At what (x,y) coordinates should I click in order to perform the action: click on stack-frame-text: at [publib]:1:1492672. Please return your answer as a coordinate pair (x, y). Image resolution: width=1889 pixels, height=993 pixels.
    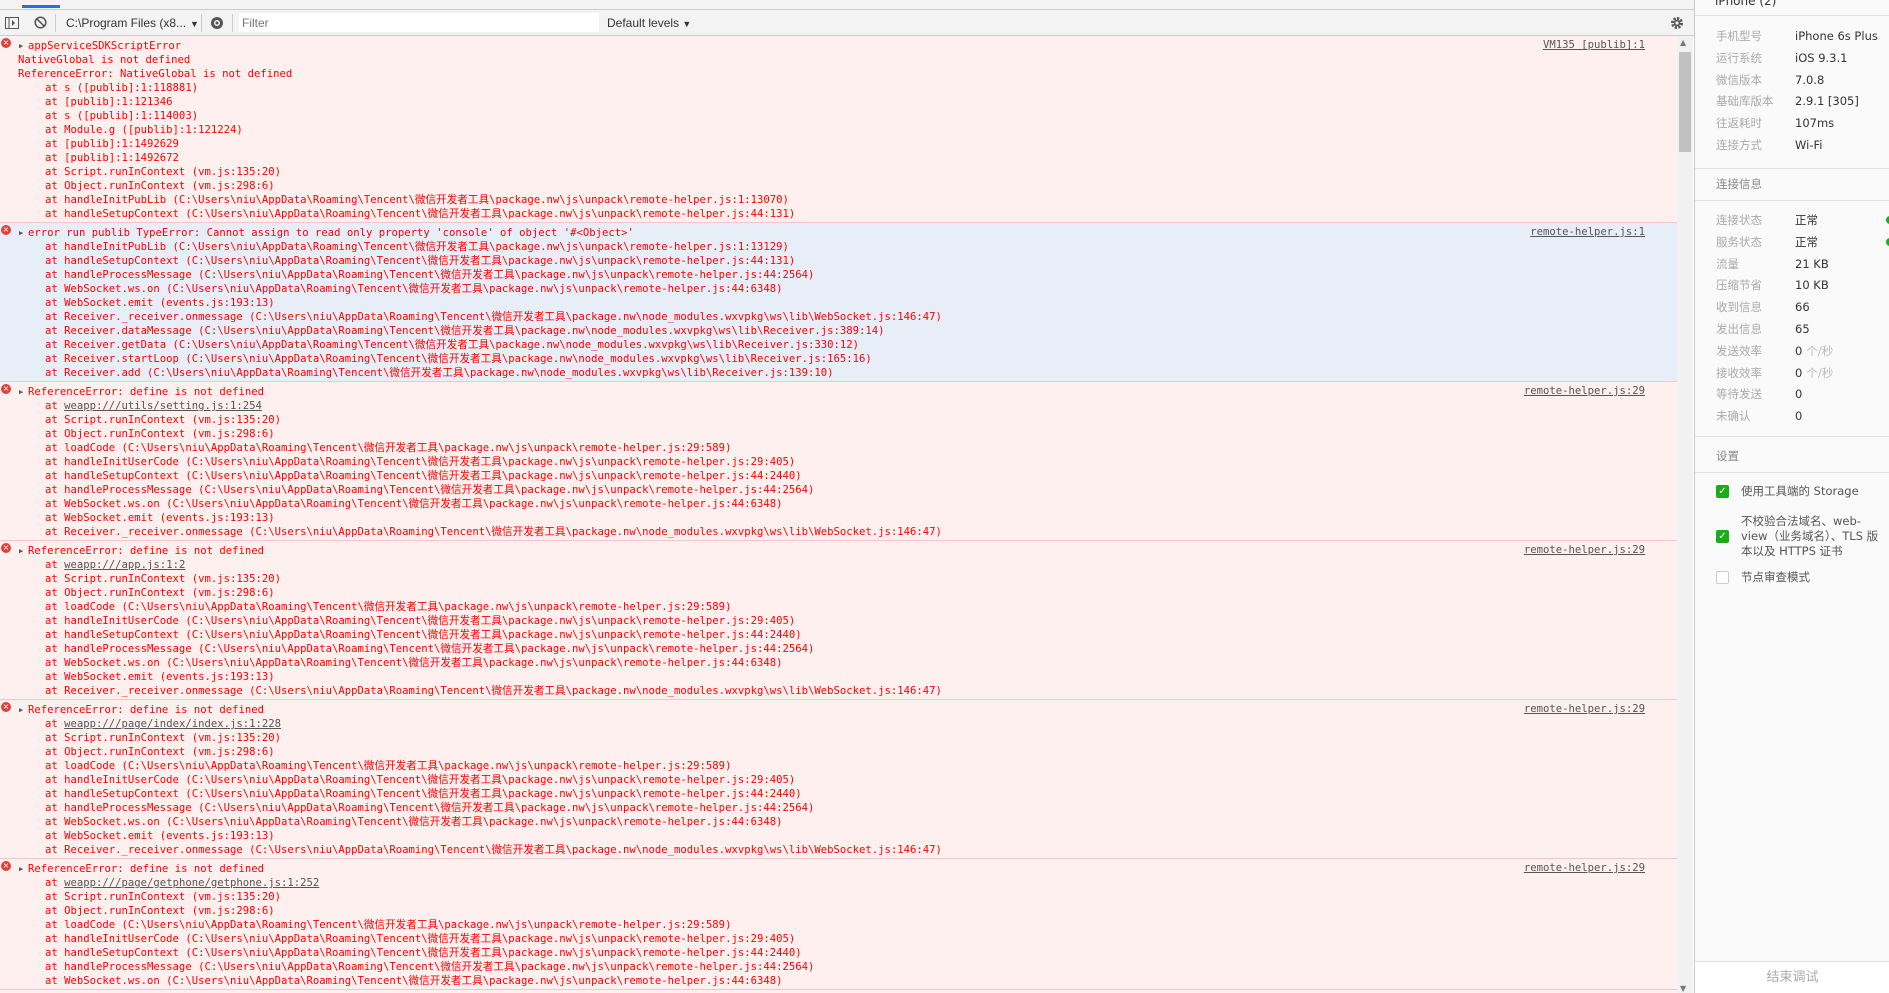
    Looking at the image, I should click on (112, 158).